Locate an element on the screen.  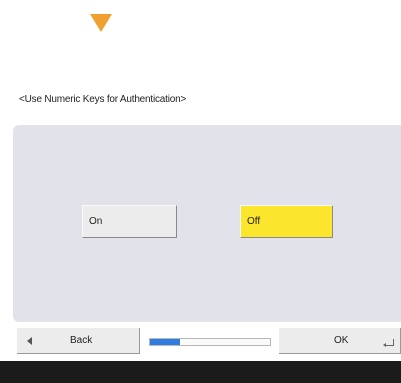
ok-label: OK is located at coordinates (341, 340).